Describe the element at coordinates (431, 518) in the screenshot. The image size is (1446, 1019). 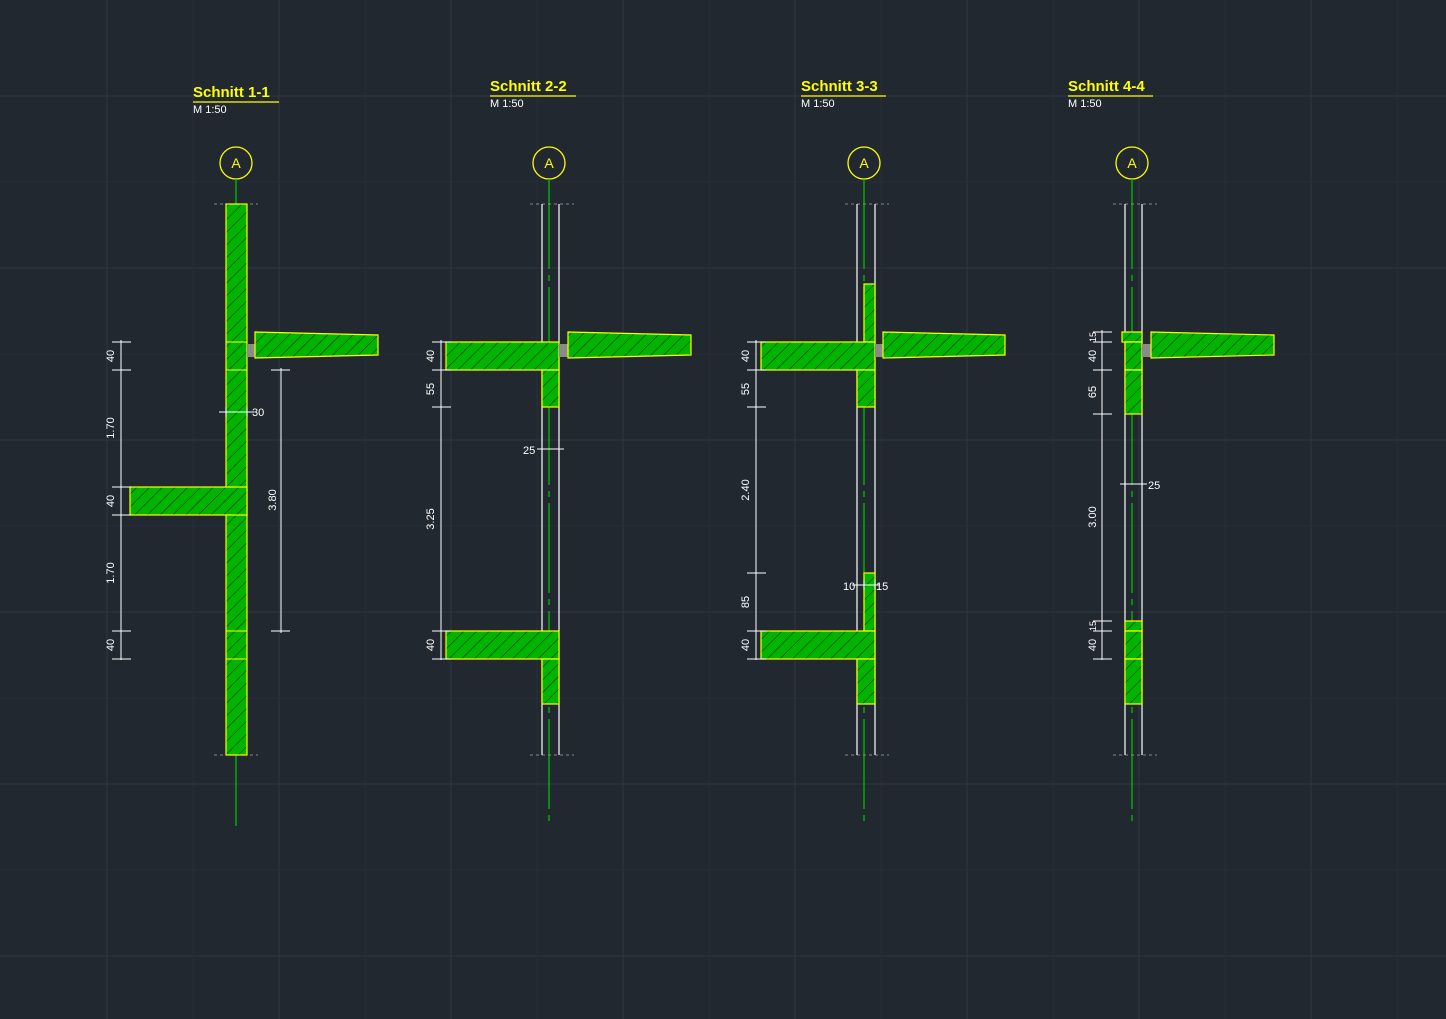
I see `dimension-label: 3.25` at that location.